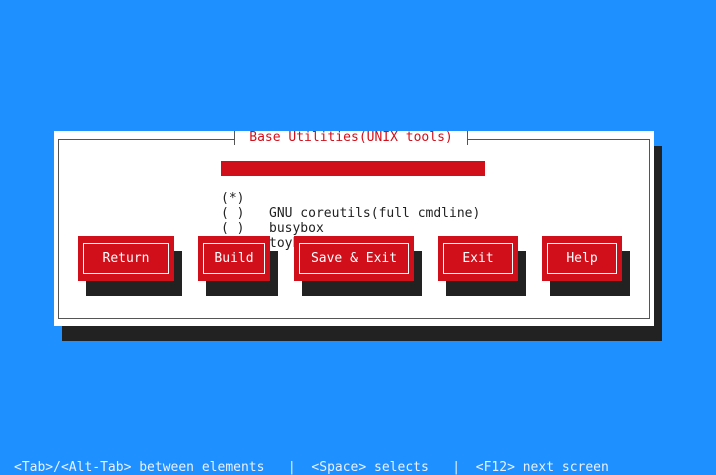 The width and height of the screenshot is (716, 475). I want to click on help-button: Help, so click(582, 258).